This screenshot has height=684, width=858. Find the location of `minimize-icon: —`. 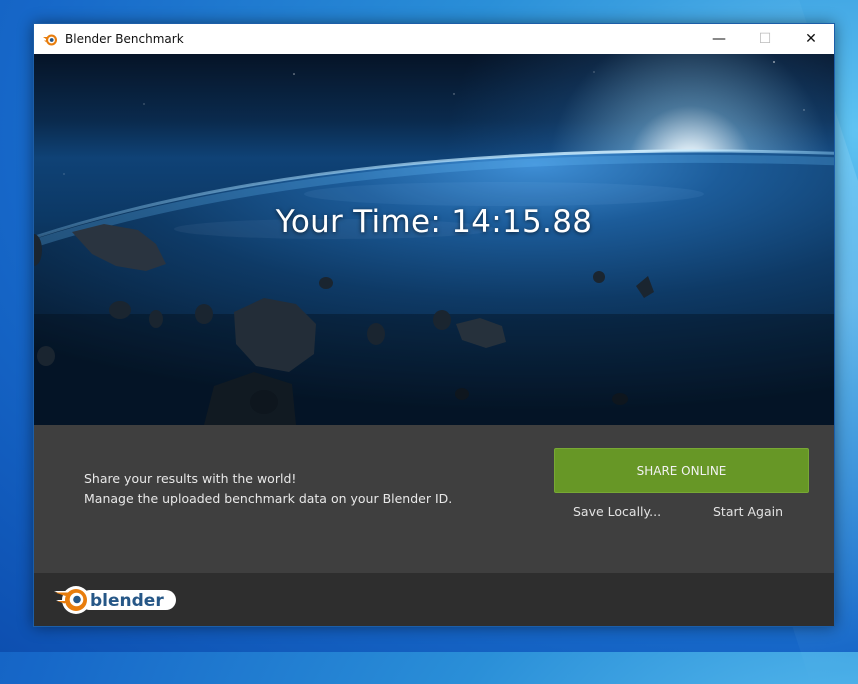

minimize-icon: — is located at coordinates (719, 39).